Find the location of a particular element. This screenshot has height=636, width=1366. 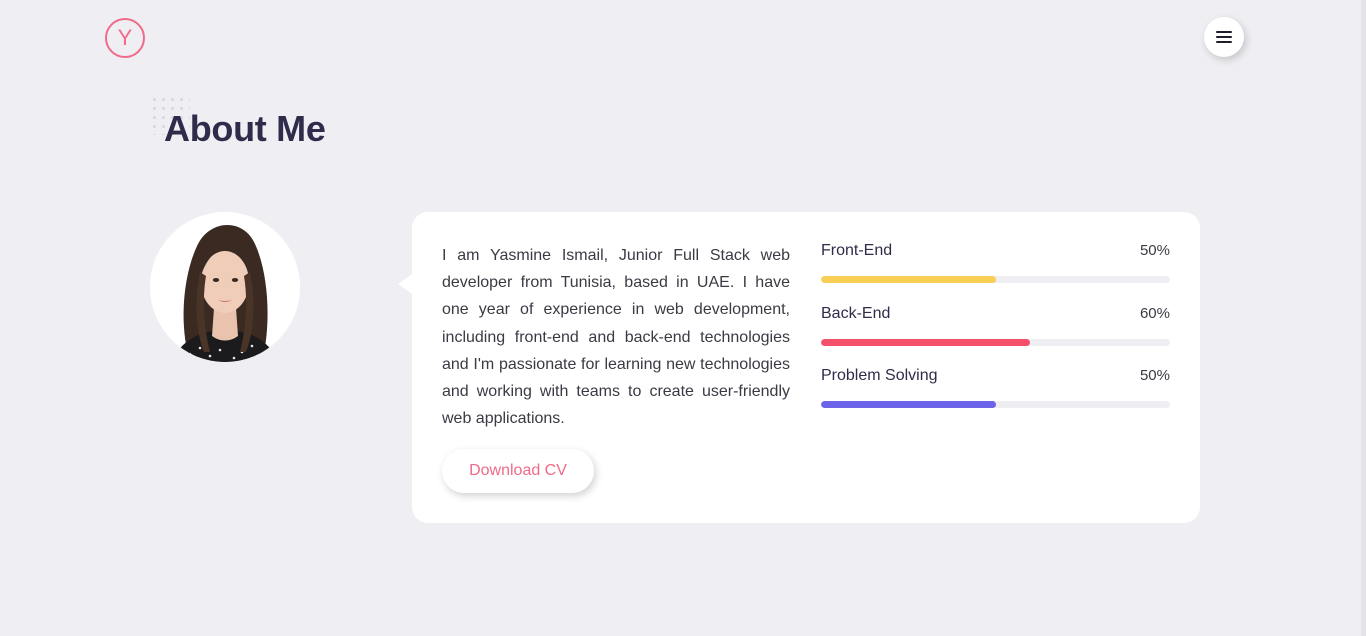

skill-percent: 60% is located at coordinates (1154, 313).